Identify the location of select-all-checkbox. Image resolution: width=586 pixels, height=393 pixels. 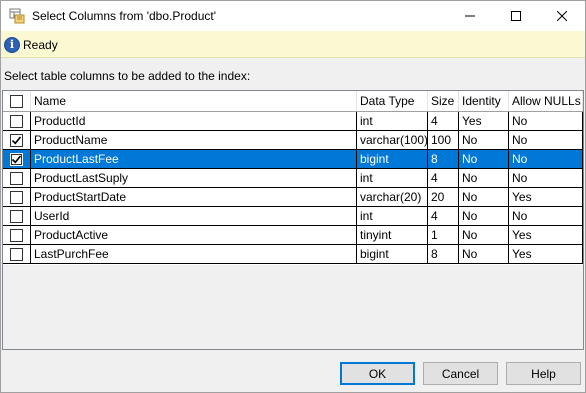
(16, 101).